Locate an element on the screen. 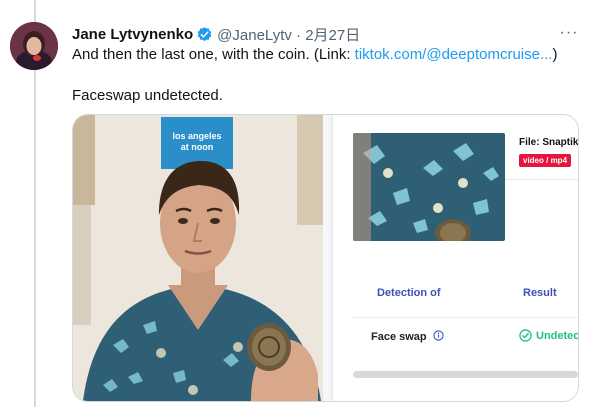 This screenshot has height=407, width=605. more-options-icon: ··· is located at coordinates (569, 33).